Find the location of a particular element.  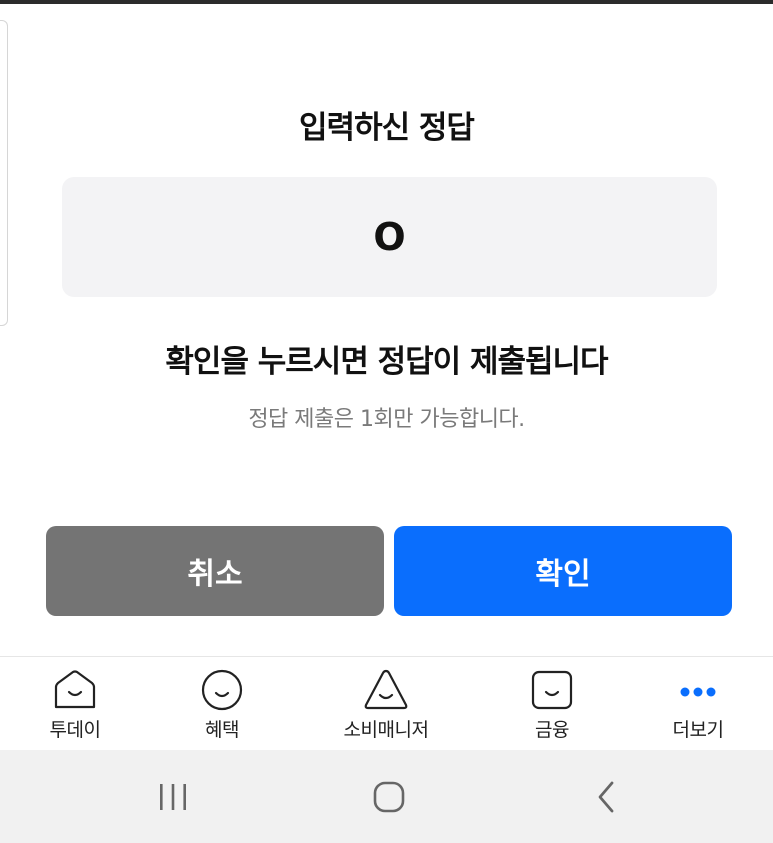

tab-spending-manager-label: 소비매니저 is located at coordinates (386, 730).